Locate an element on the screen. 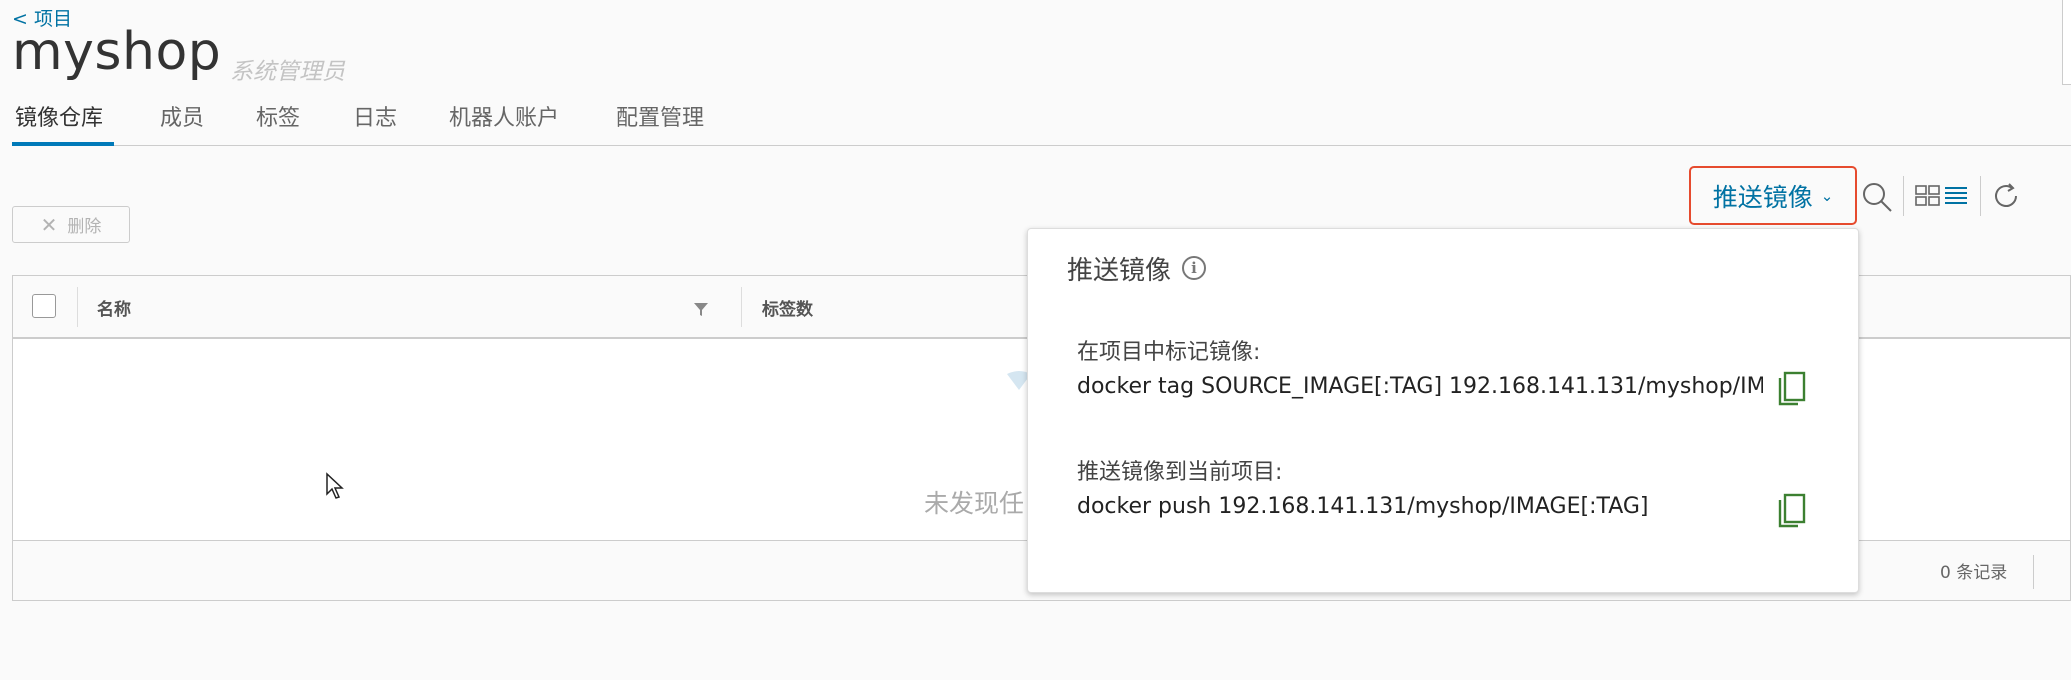 The height and width of the screenshot is (680, 2071). chevron-down-icon: ⌄ is located at coordinates (1827, 195).